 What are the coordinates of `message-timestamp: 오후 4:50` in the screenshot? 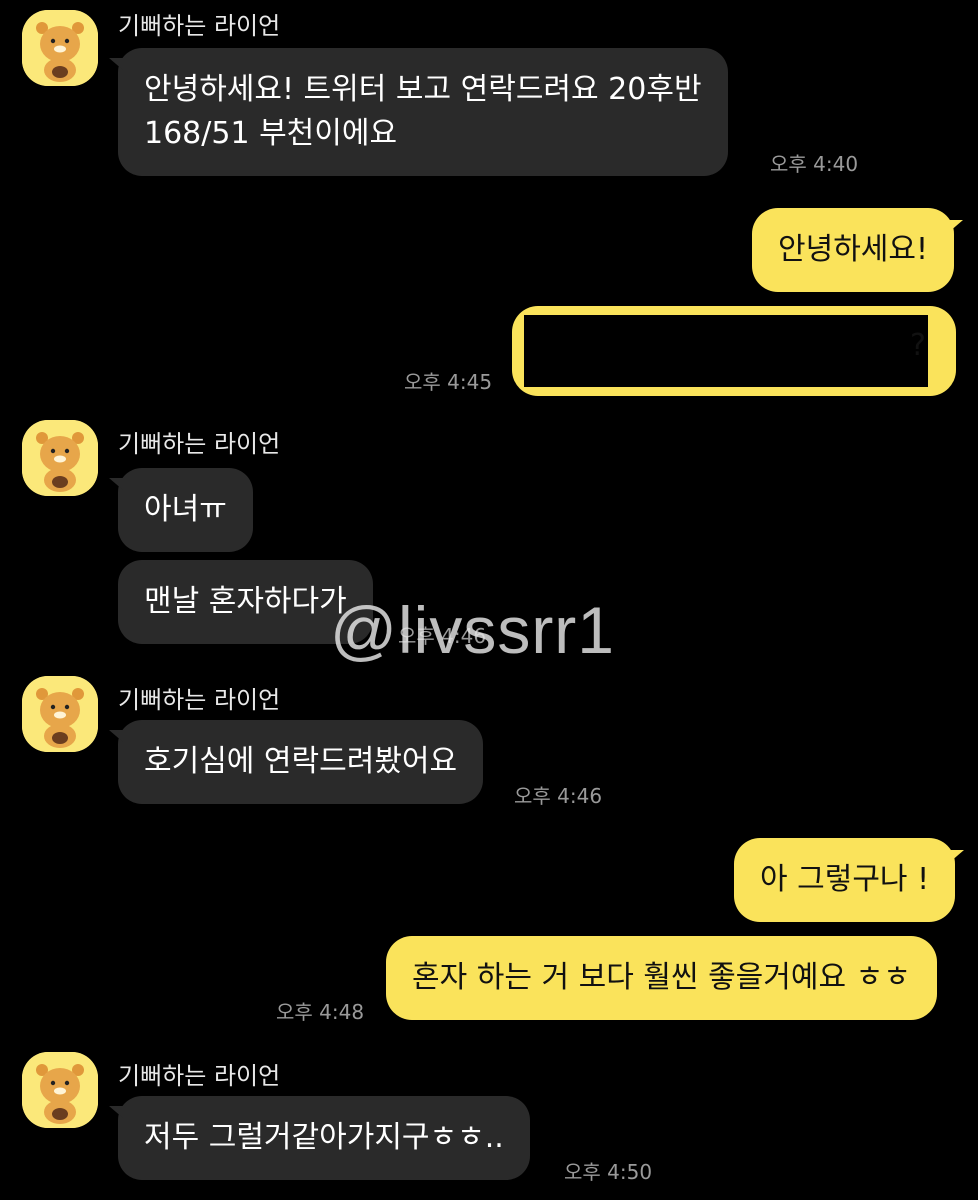 It's located at (608, 1172).